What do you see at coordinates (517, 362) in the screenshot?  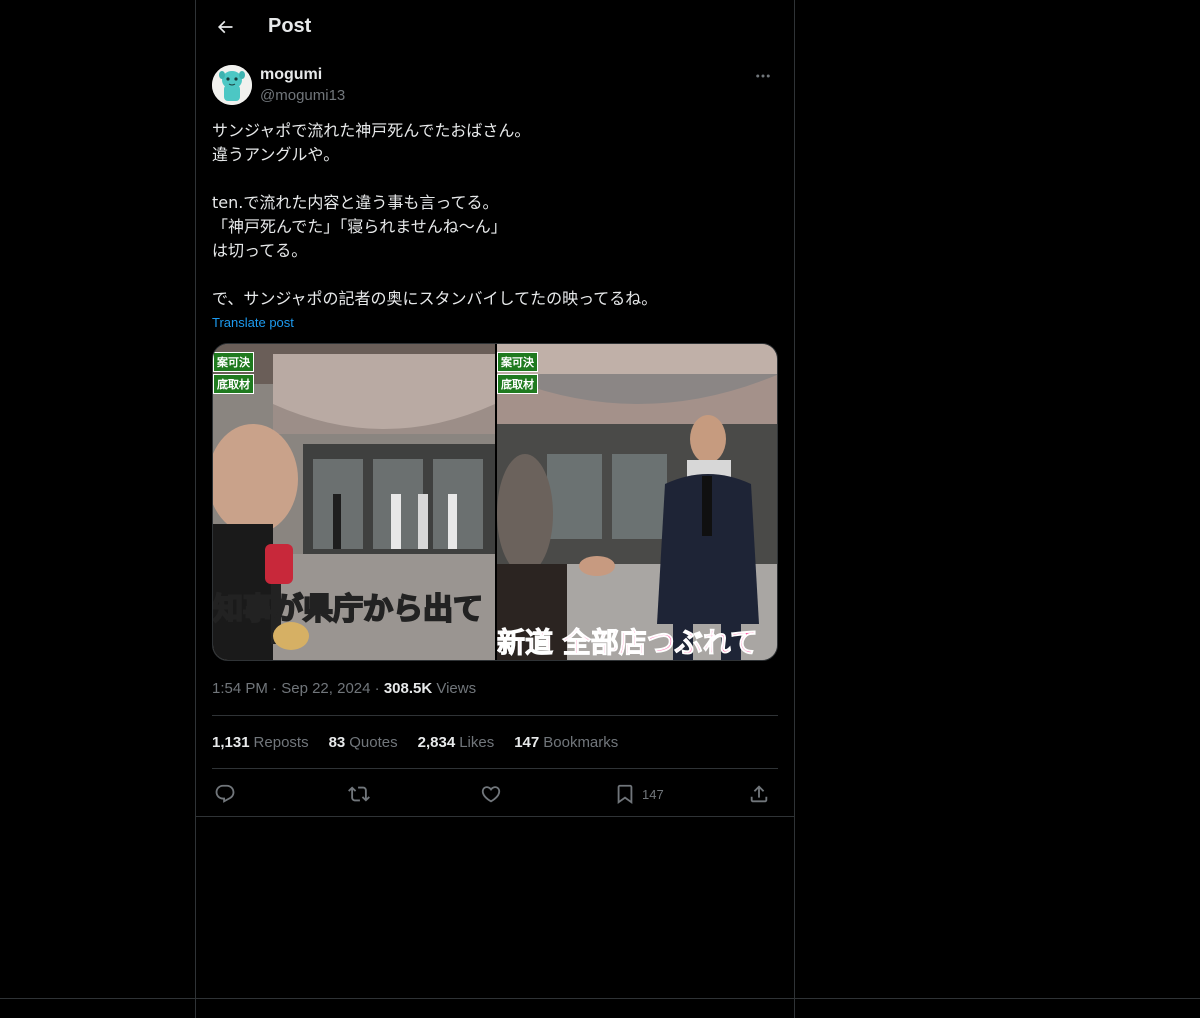 I see `media-right-tag-top: 案可決` at bounding box center [517, 362].